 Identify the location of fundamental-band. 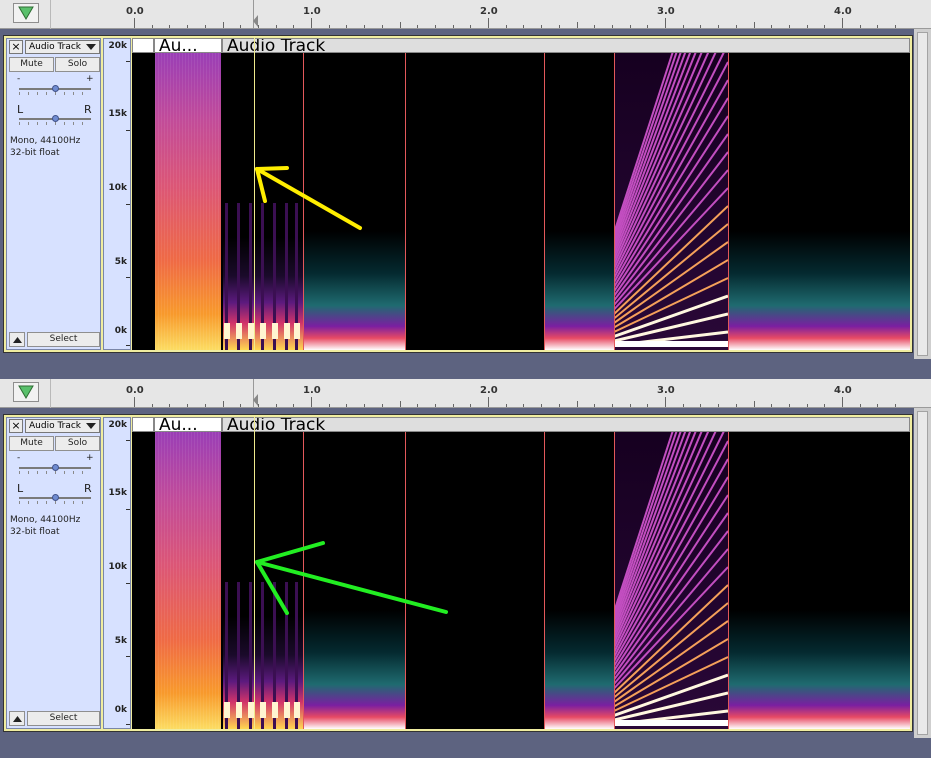
(671, 723).